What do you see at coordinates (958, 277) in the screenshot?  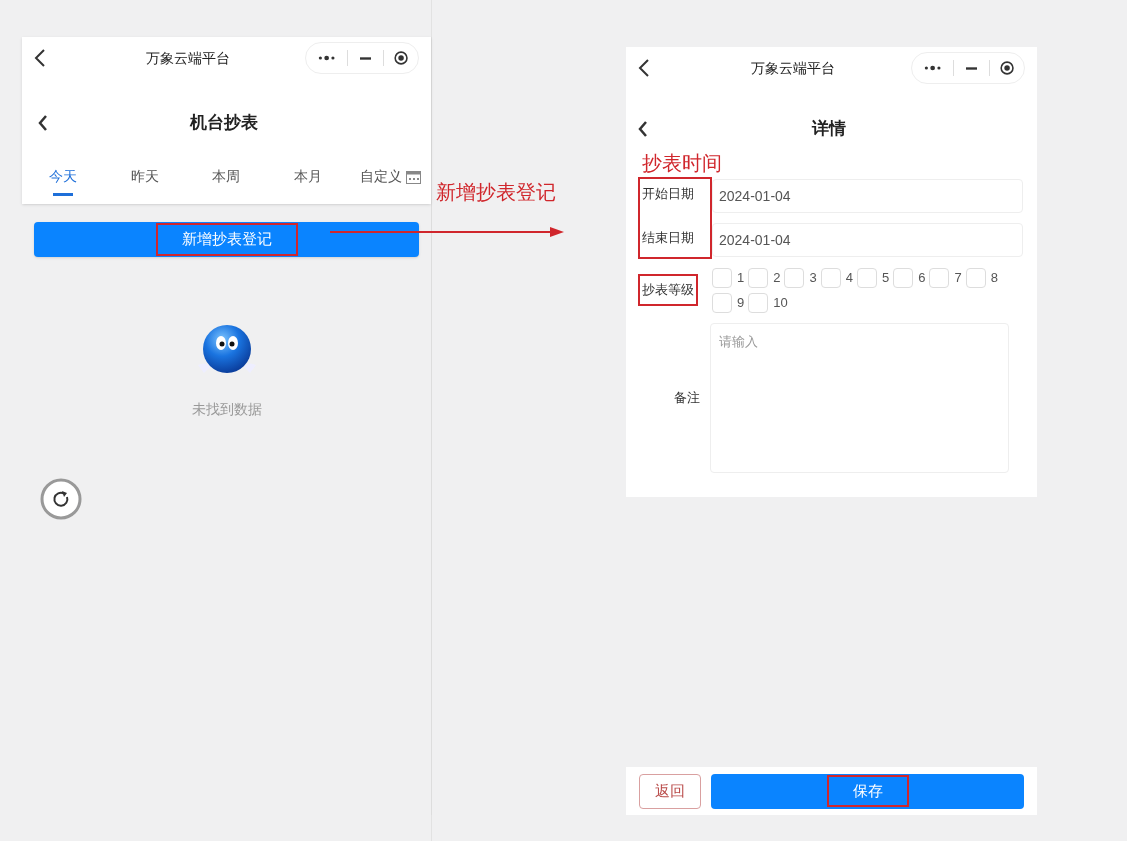 I see `checkbox-label: 7` at bounding box center [958, 277].